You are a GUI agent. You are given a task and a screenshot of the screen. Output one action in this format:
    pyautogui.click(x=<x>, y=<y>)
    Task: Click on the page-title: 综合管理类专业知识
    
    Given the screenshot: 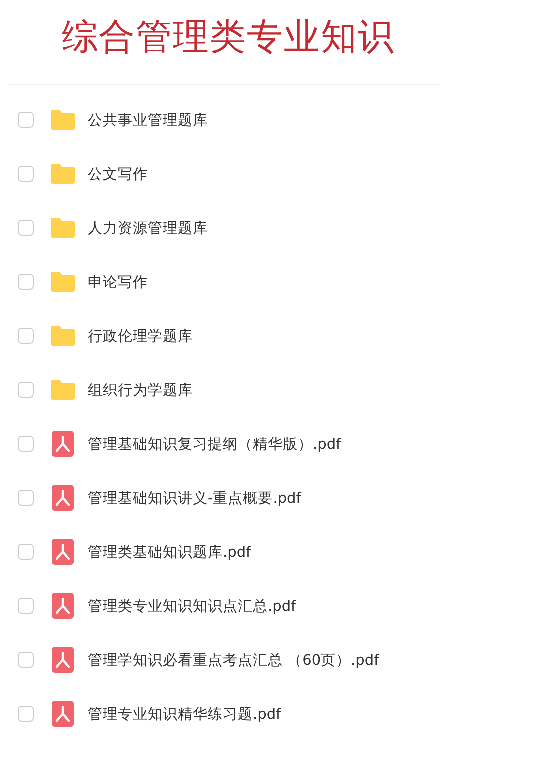 What is the action you would take?
    pyautogui.click(x=228, y=38)
    